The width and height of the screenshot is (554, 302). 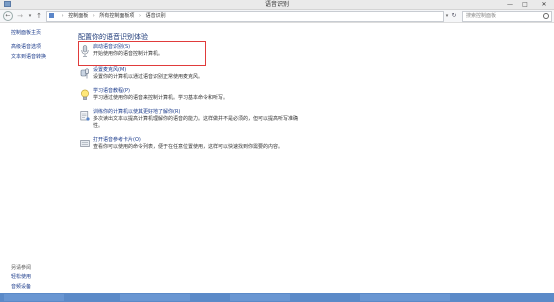 I want to click on train-speech-icon, so click(x=85, y=116).